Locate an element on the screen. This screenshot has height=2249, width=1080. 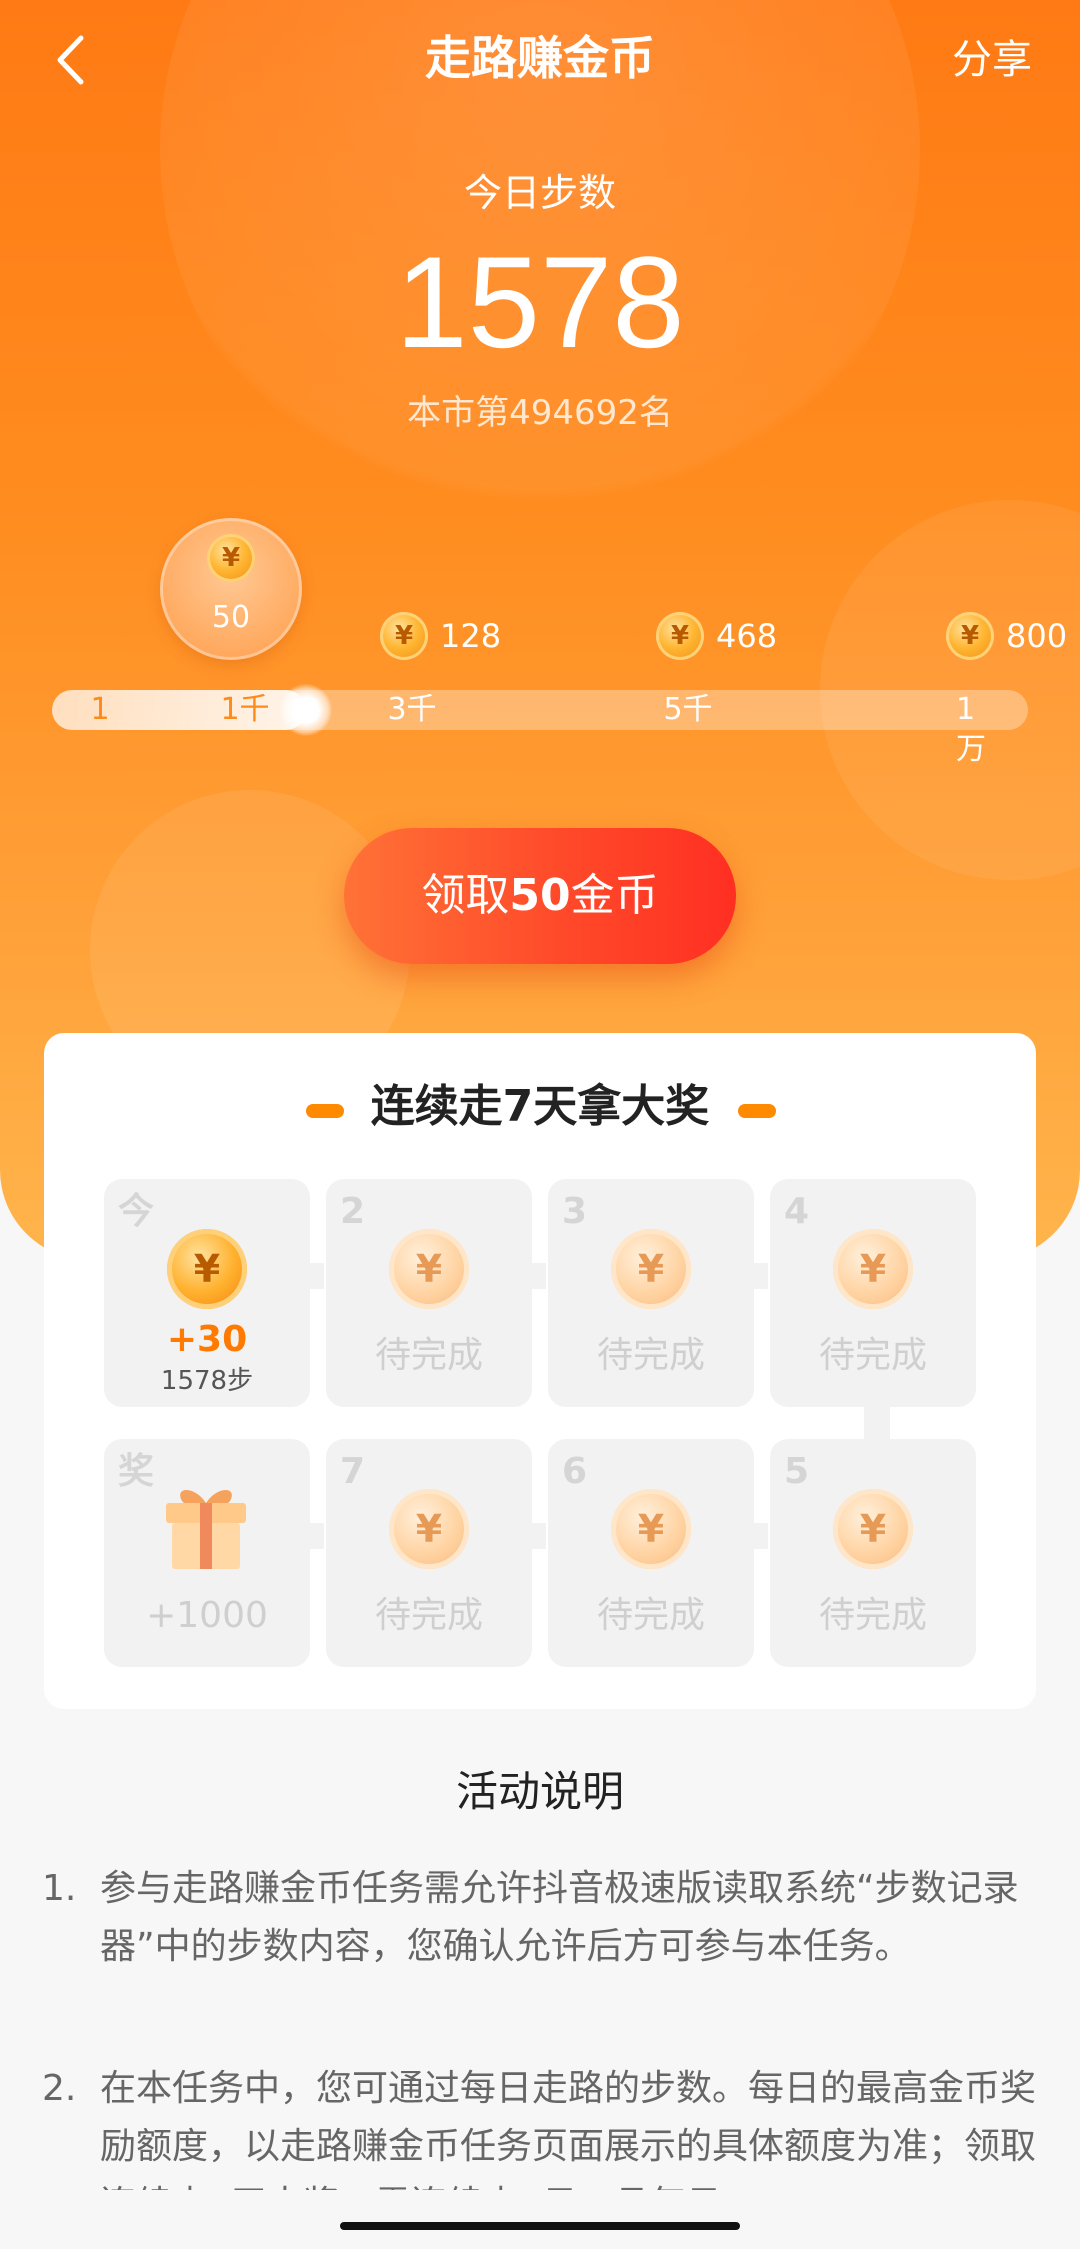
streak-day-4: 4 ¥ 待完成 is located at coordinates (873, 1293).